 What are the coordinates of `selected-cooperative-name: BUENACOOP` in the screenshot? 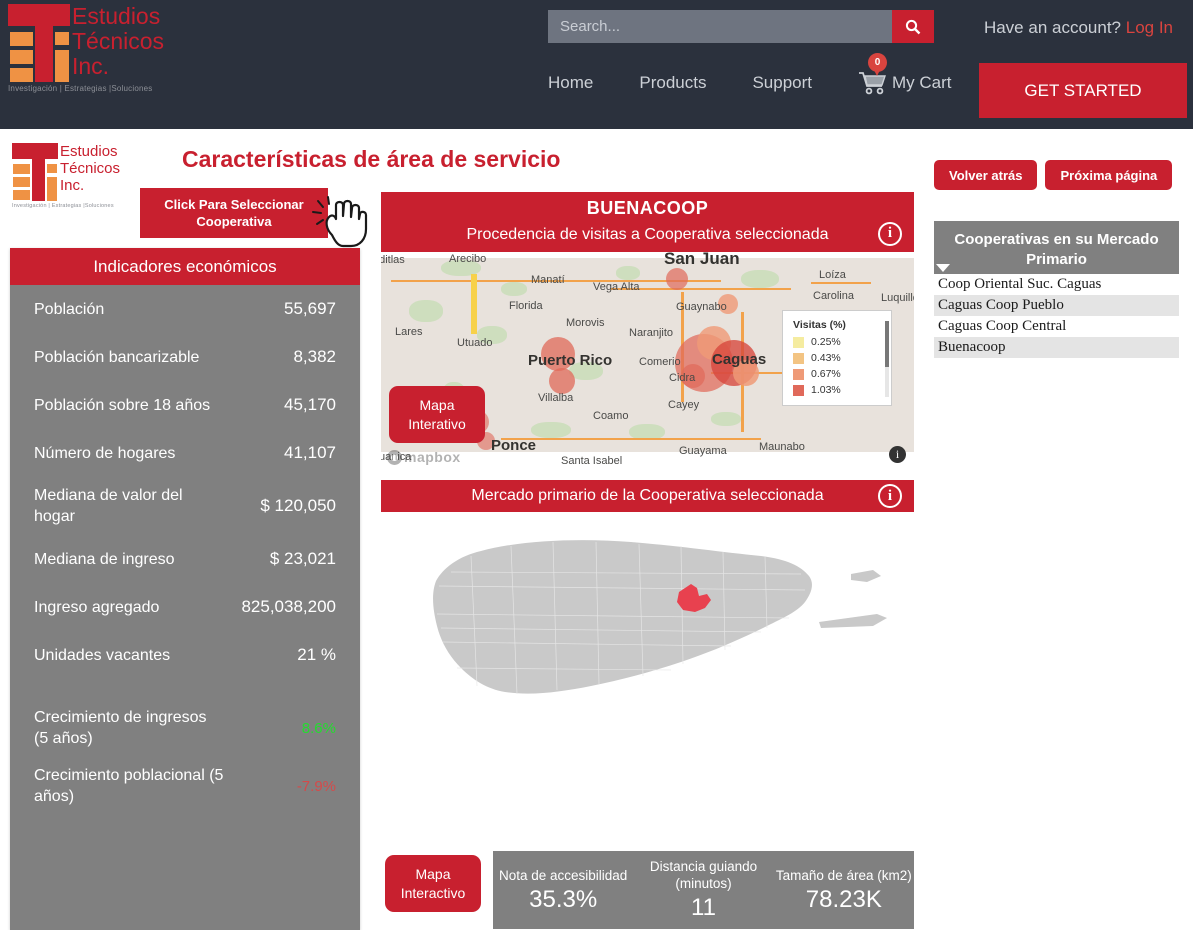 It's located at (647, 208).